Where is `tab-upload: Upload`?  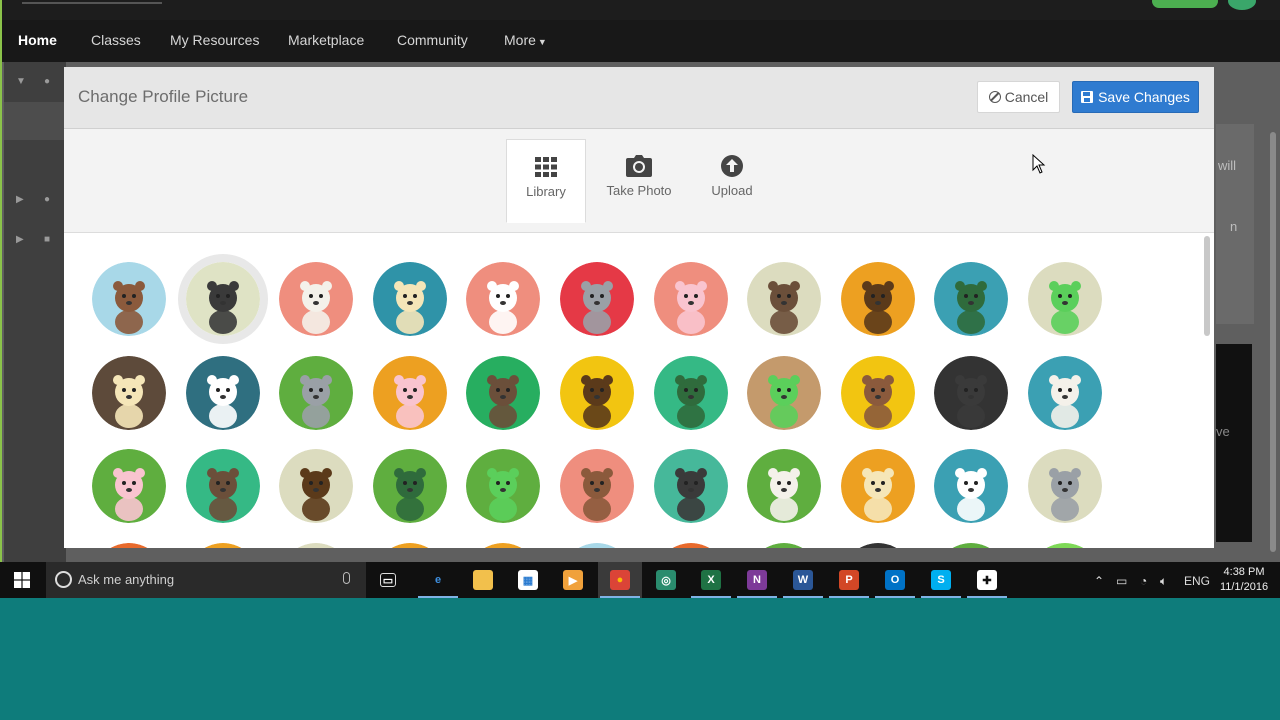 tab-upload: Upload is located at coordinates (732, 181).